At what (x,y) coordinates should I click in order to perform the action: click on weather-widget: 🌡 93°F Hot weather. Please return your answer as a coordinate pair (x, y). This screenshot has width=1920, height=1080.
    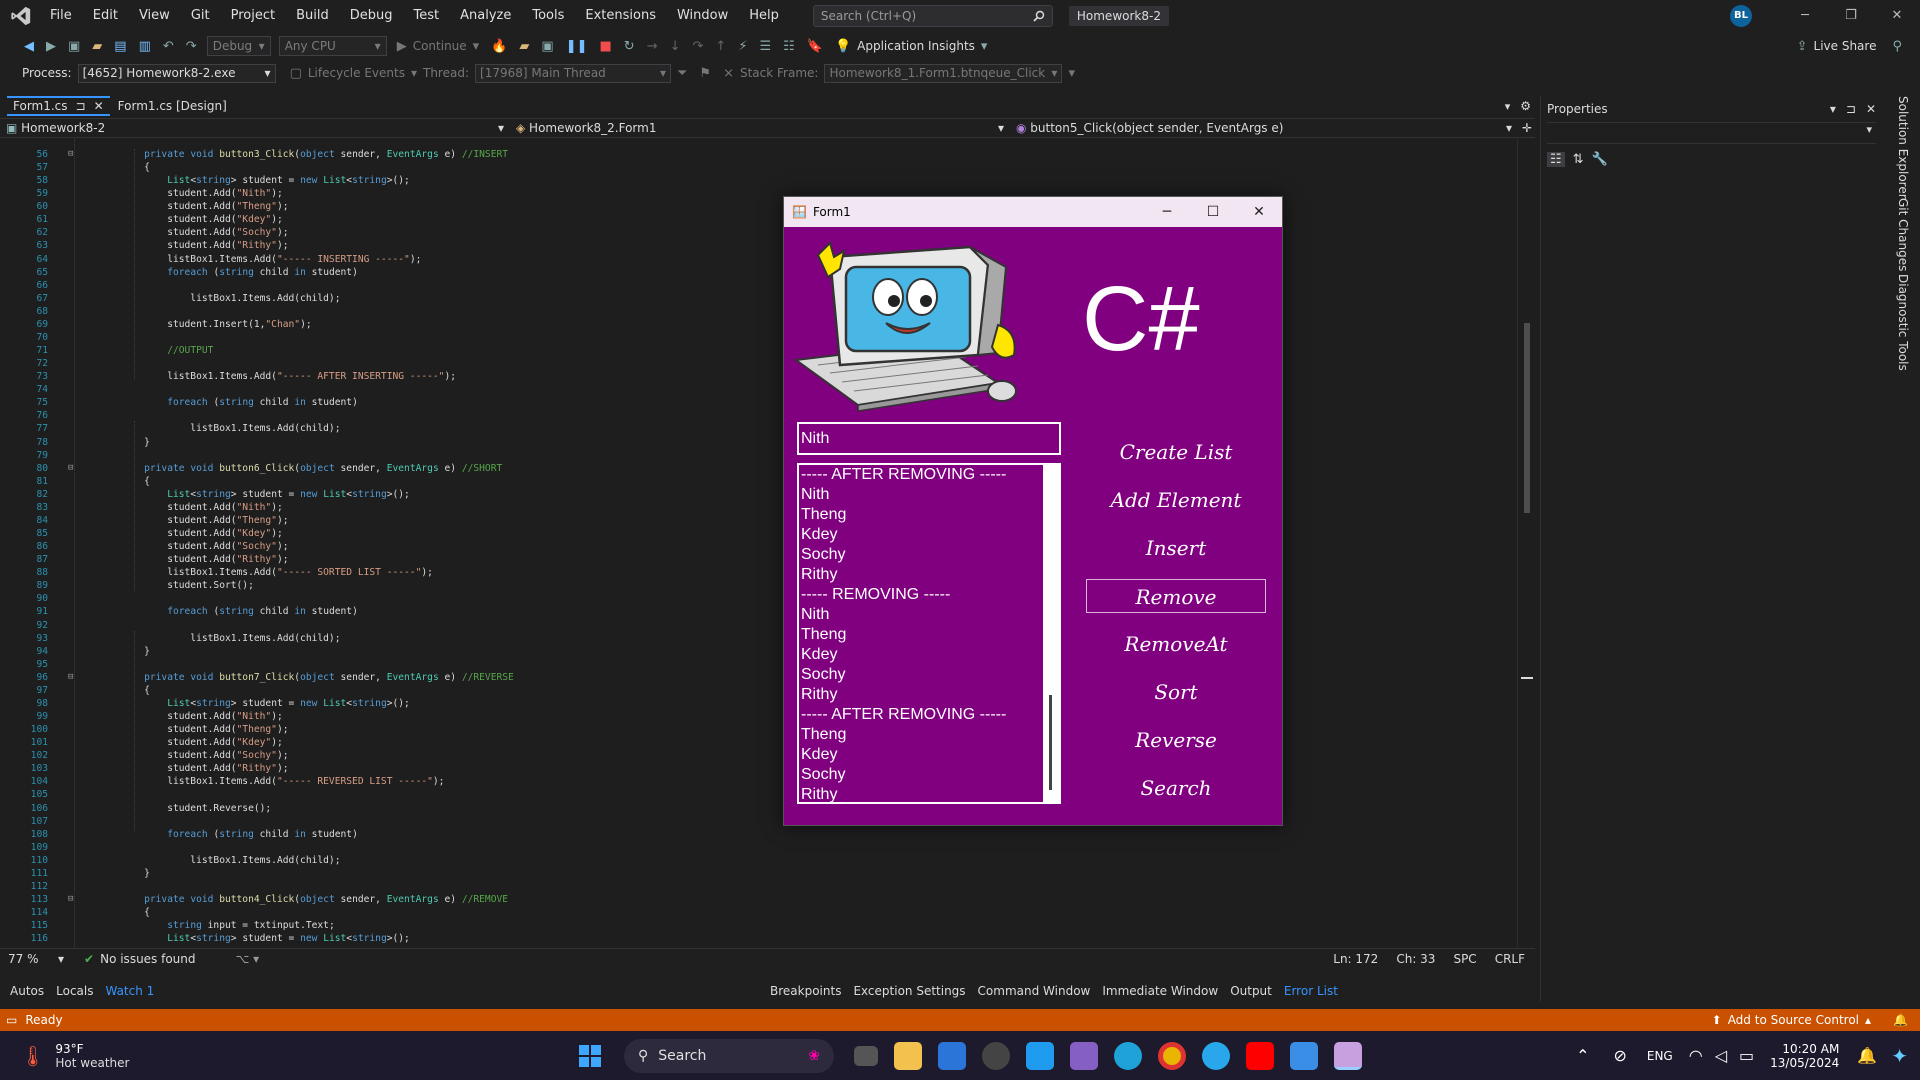
    Looking at the image, I should click on (284, 1056).